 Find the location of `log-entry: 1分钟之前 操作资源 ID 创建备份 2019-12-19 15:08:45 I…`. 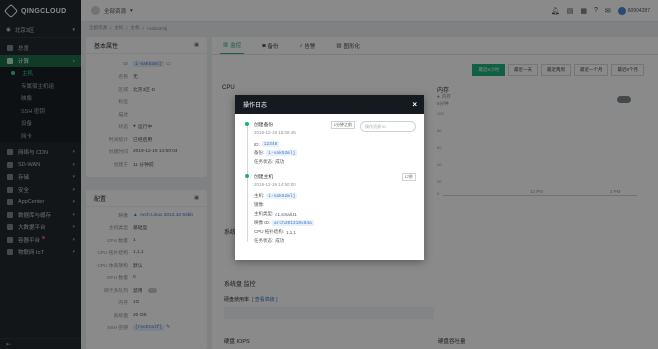

log-entry: 1分钟之前 操作资源 ID 创建备份 2019-12-19 15:08:45 I… is located at coordinates (330, 147).